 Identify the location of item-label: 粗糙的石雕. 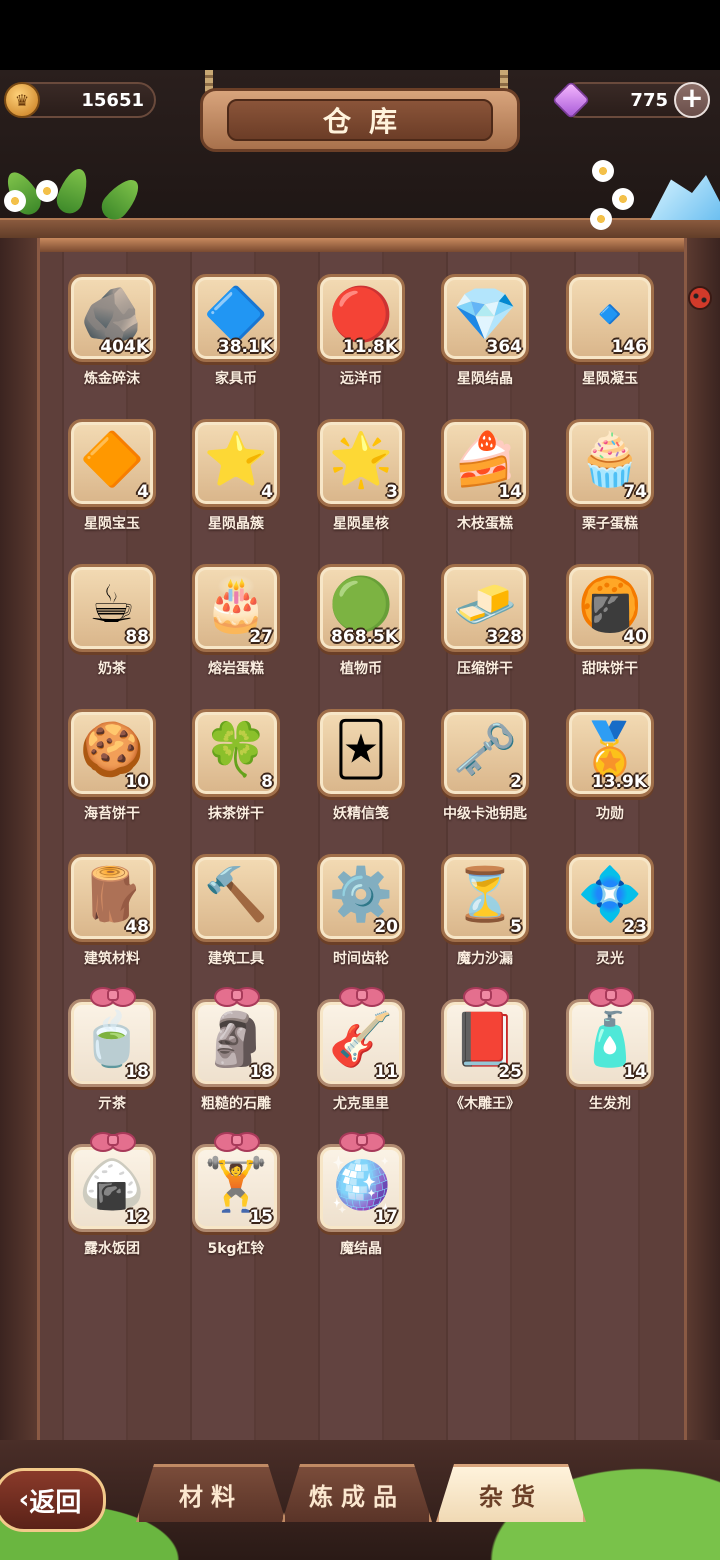
(236, 1104).